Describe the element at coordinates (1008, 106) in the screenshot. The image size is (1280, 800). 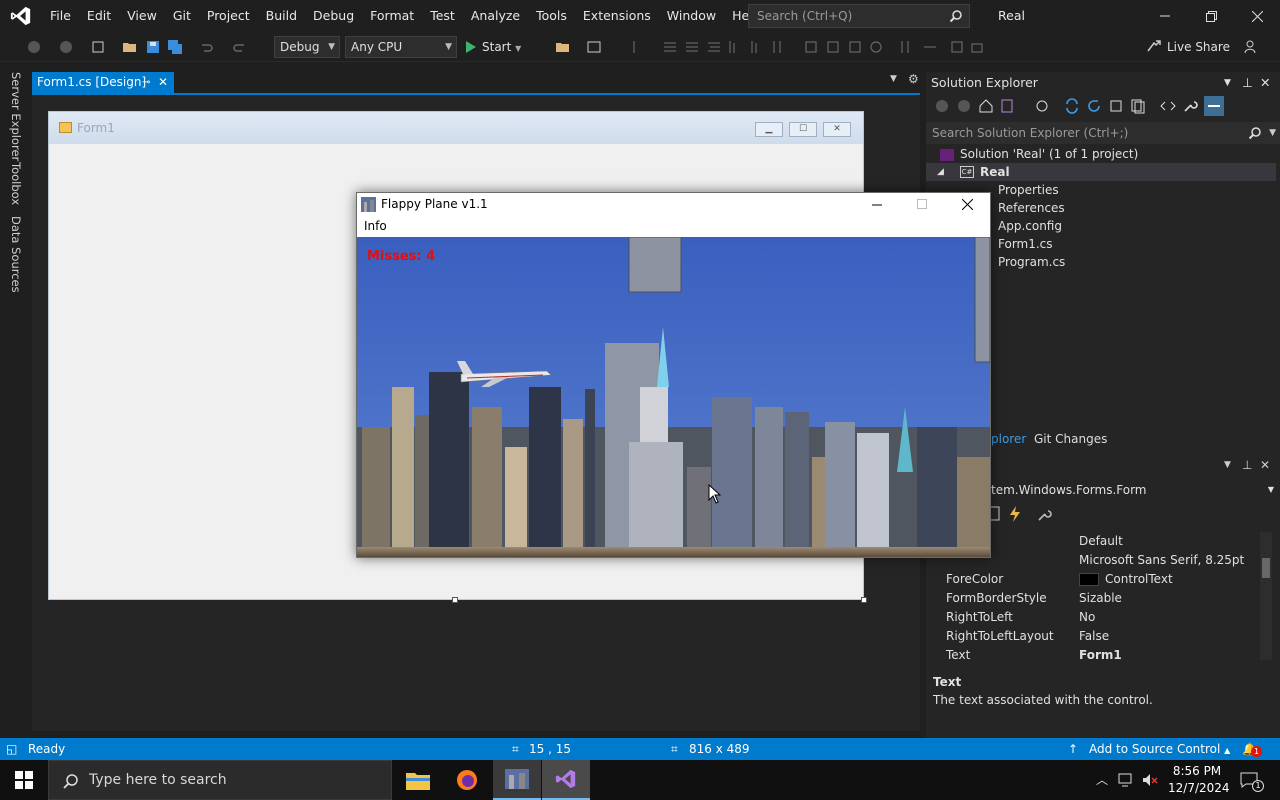
I see `switch-views-icon` at that location.